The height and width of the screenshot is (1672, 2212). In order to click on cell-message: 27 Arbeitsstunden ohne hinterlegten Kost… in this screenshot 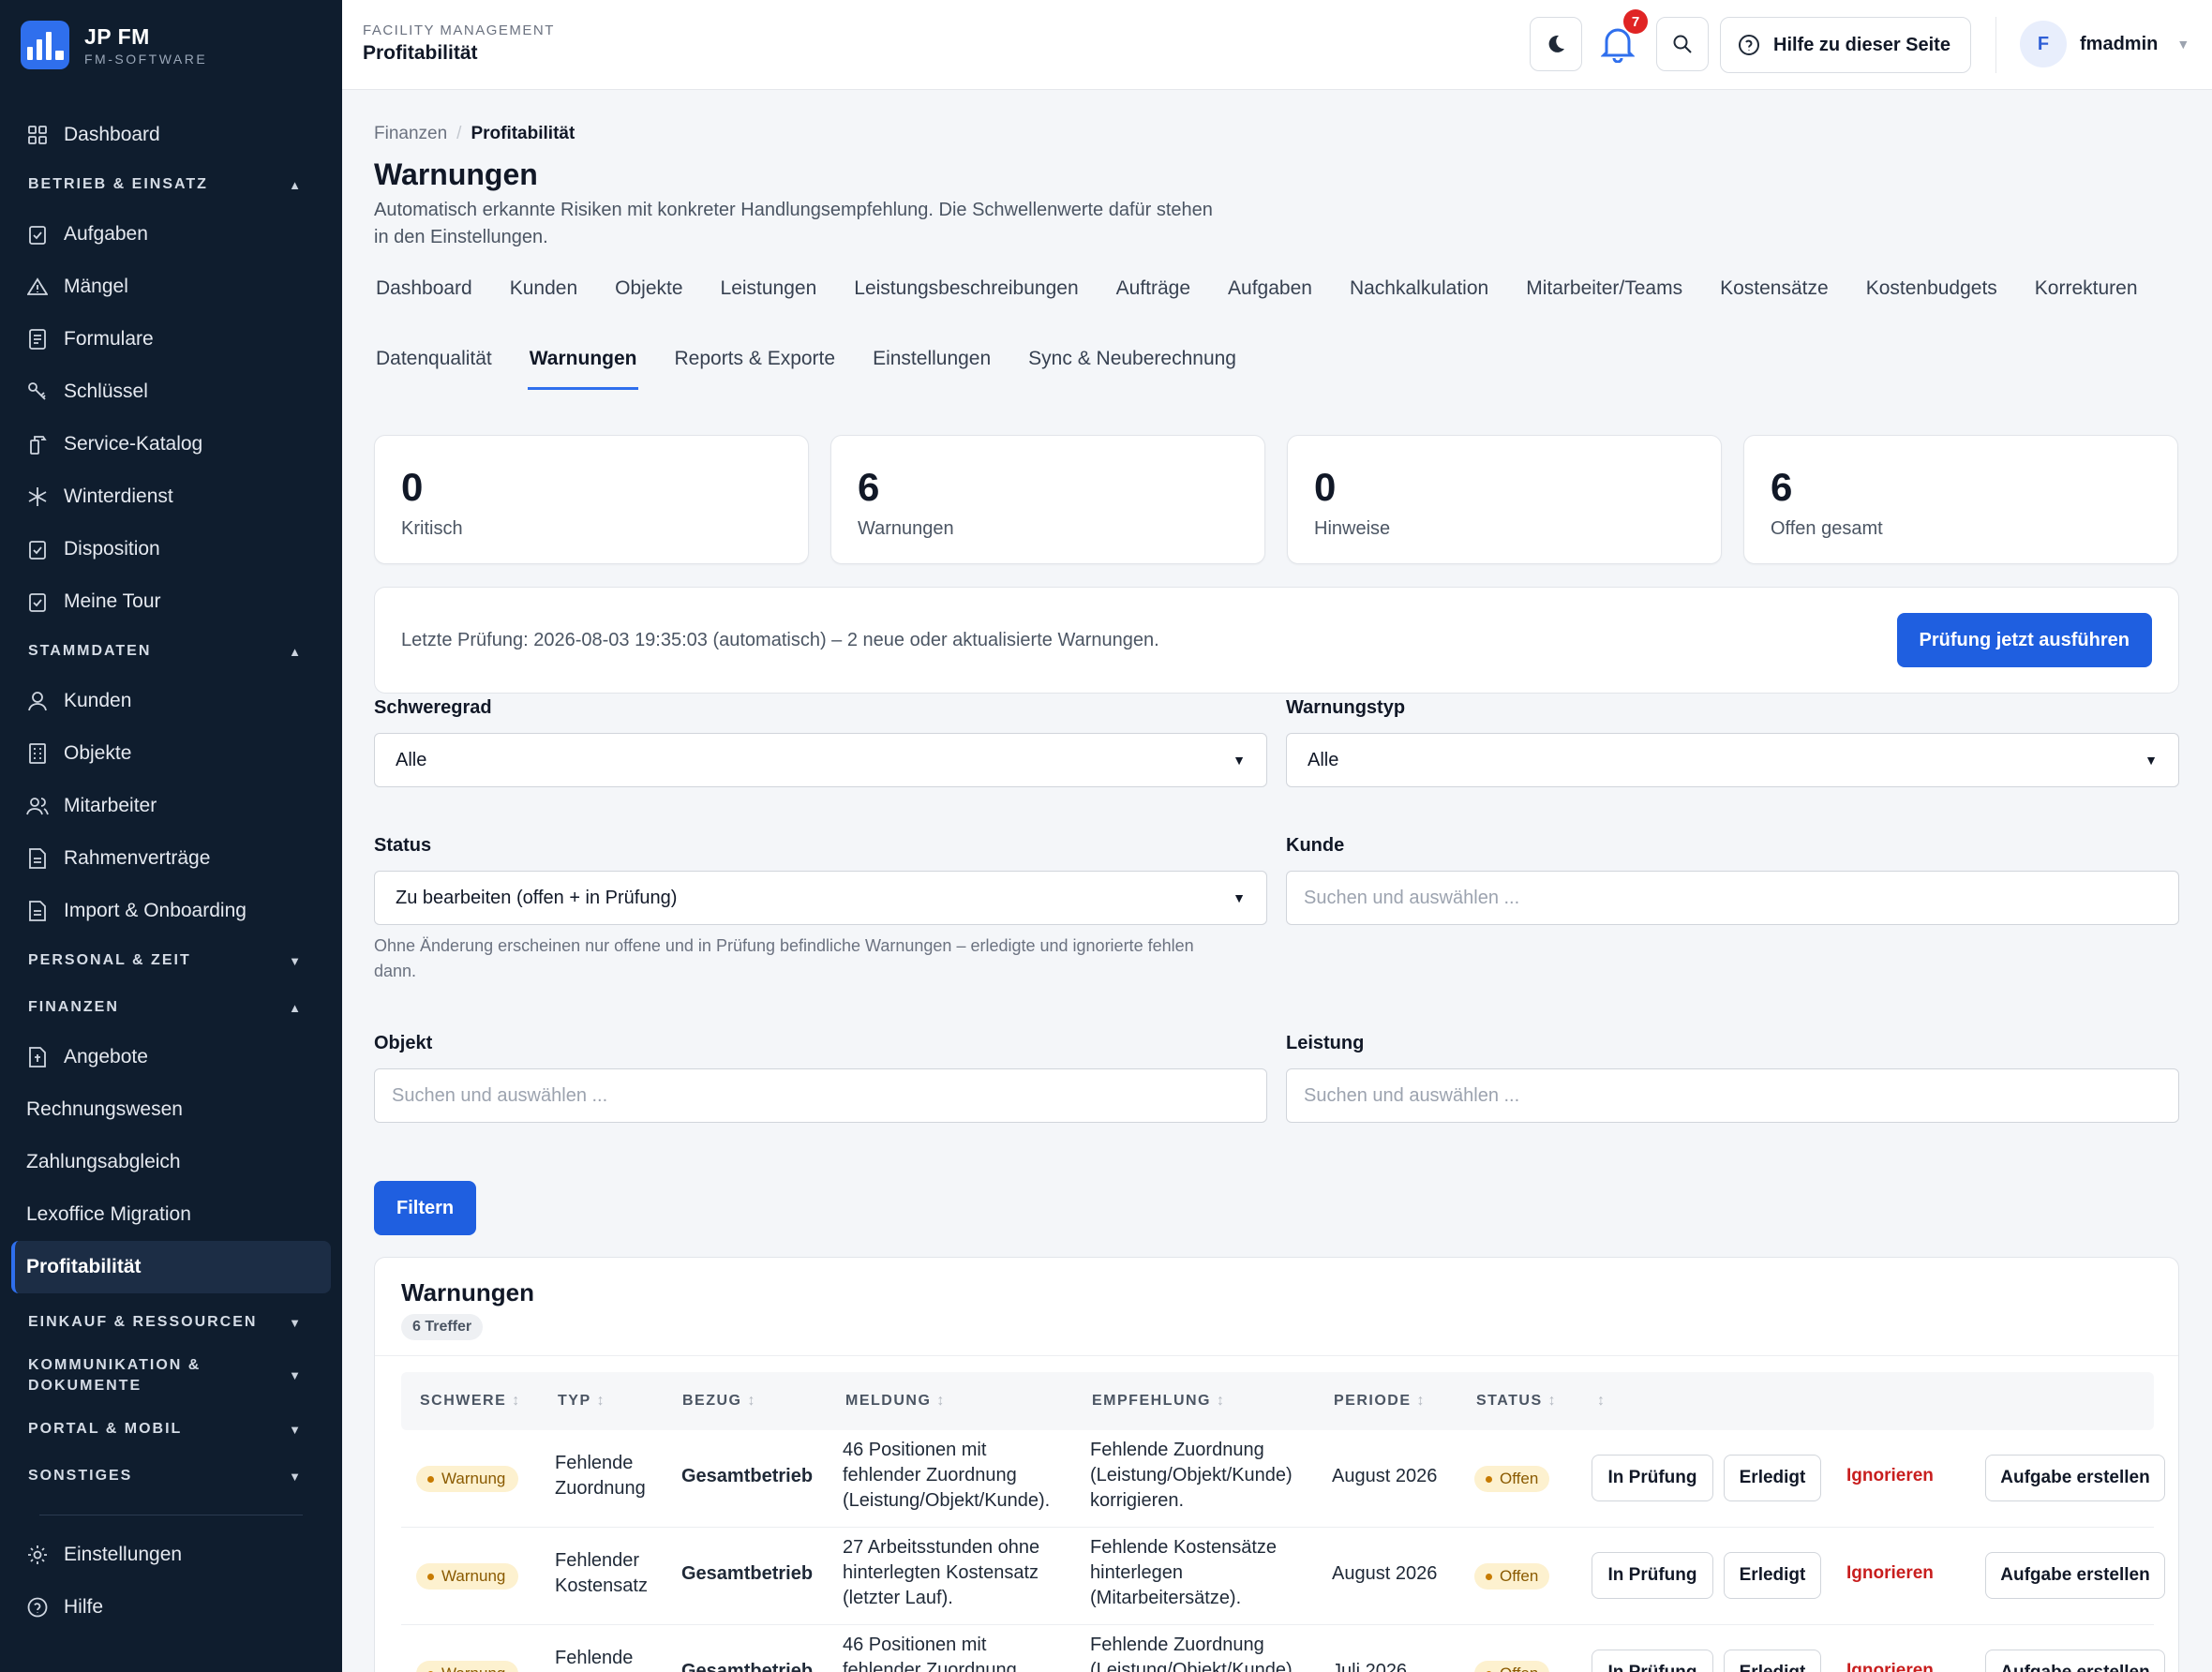, I will do `click(941, 1572)`.